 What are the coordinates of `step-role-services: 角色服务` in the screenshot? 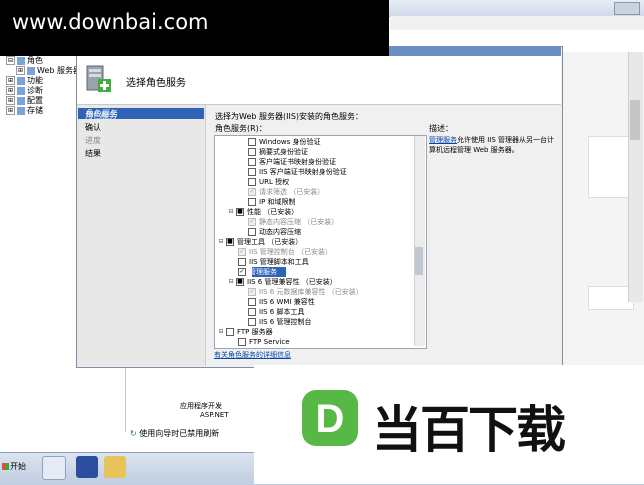 It's located at (101, 115).